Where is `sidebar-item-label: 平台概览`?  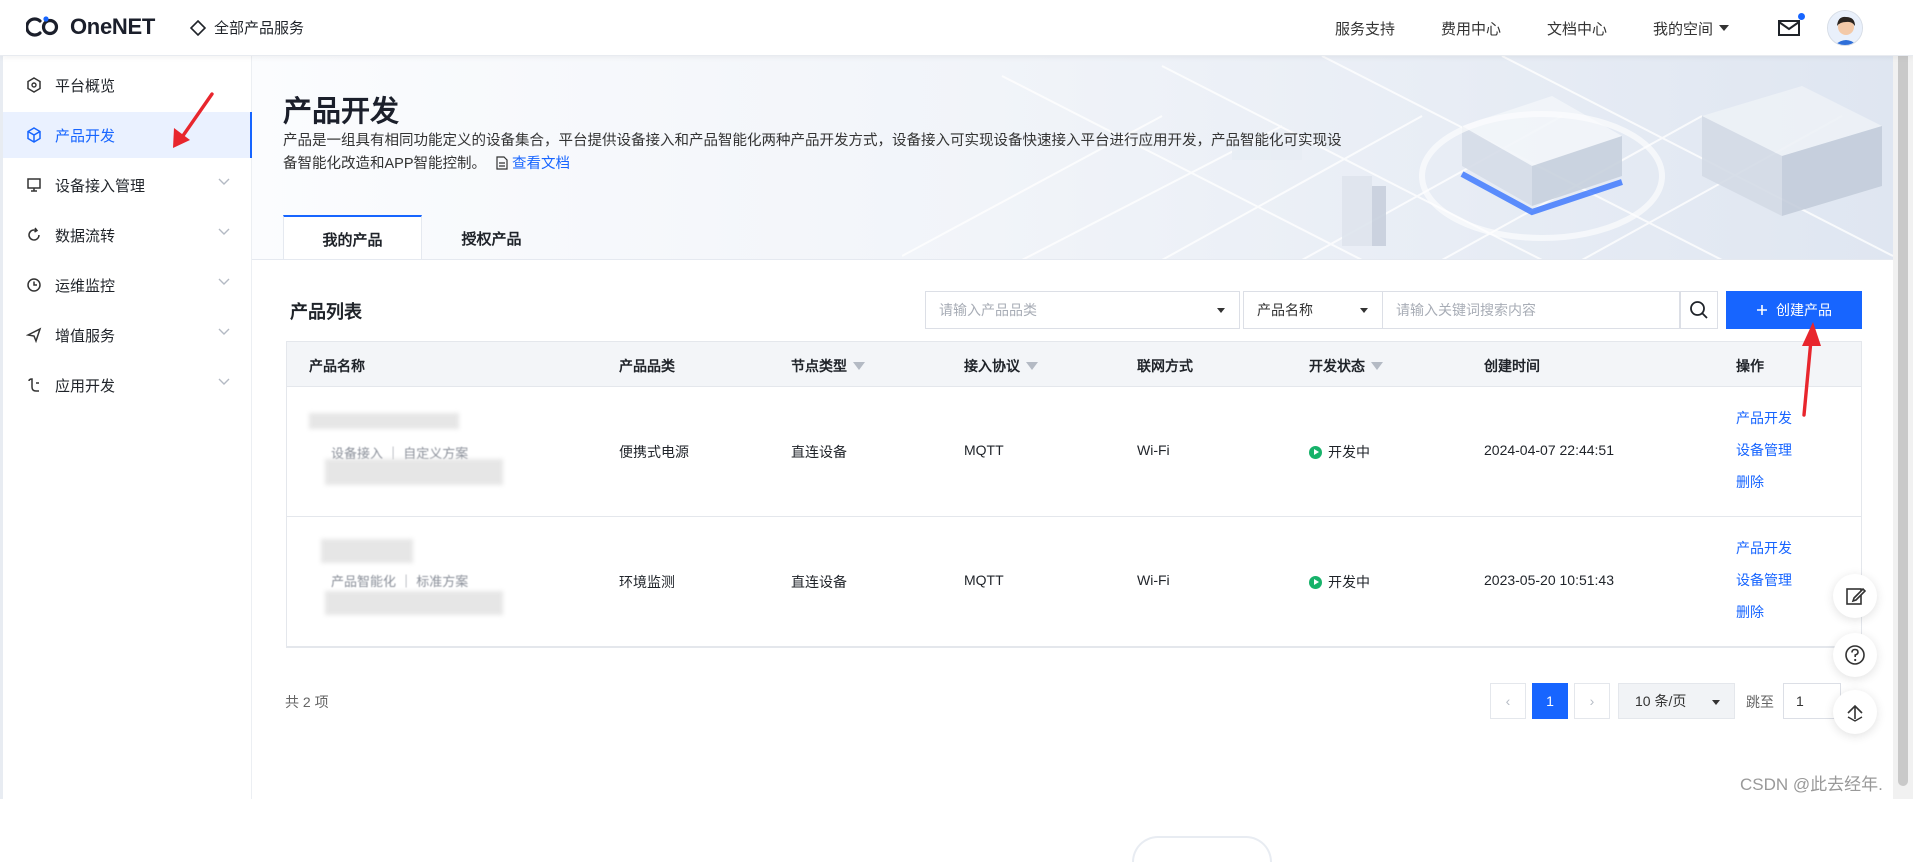 sidebar-item-label: 平台概览 is located at coordinates (85, 86).